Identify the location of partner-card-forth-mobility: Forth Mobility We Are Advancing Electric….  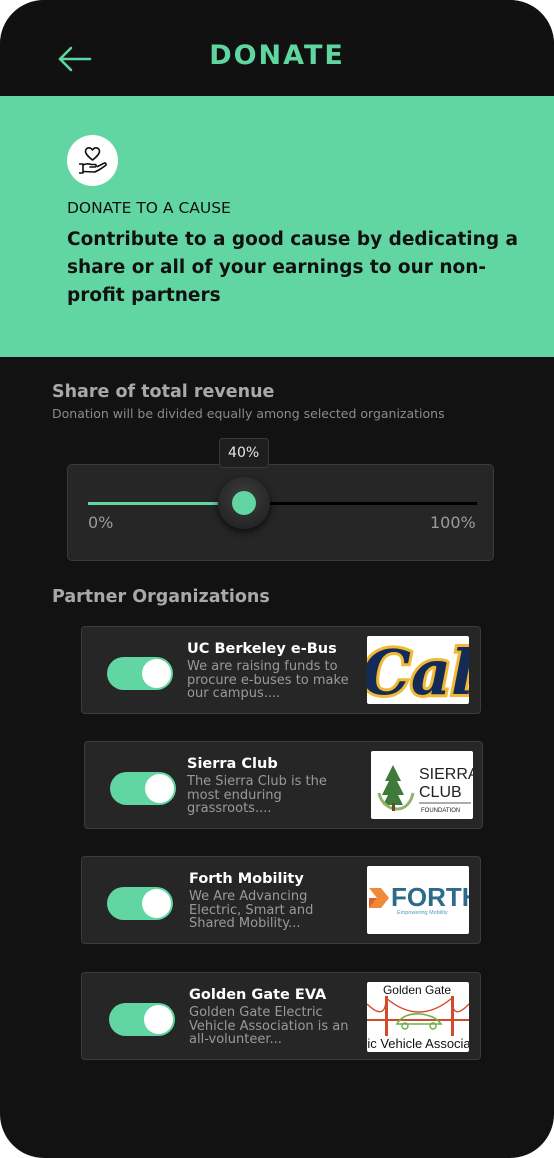
(281, 900).